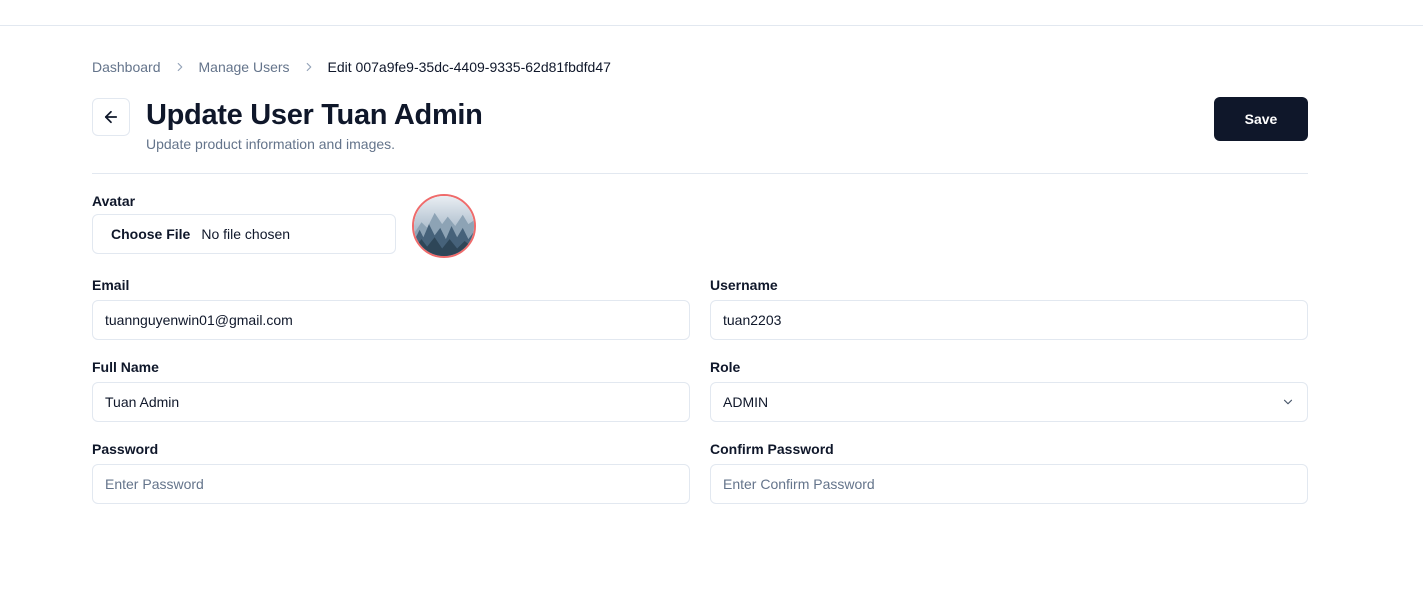 This screenshot has height=602, width=1423. I want to click on back-button, so click(111, 117).